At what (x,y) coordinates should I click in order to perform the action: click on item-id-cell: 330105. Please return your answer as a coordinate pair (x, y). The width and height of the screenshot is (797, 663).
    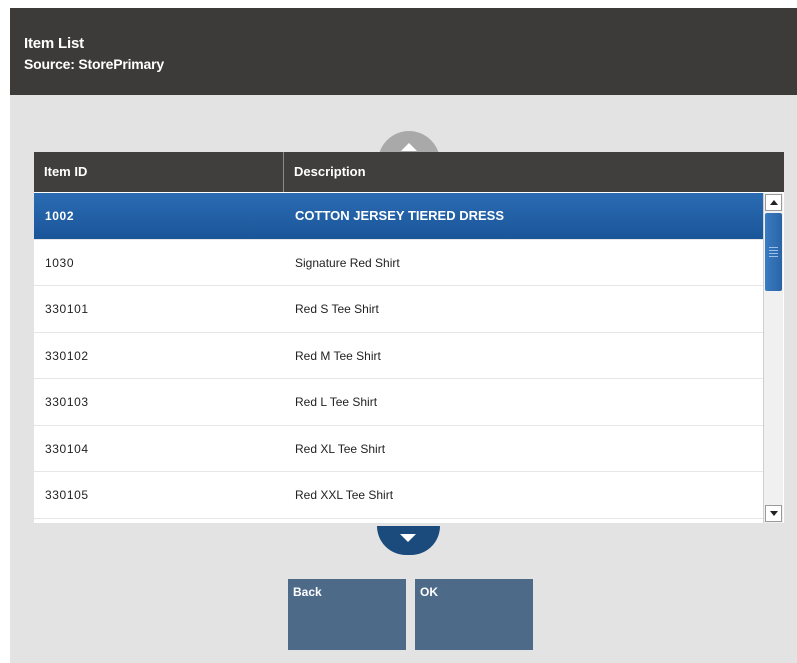
    Looking at the image, I should click on (67, 495).